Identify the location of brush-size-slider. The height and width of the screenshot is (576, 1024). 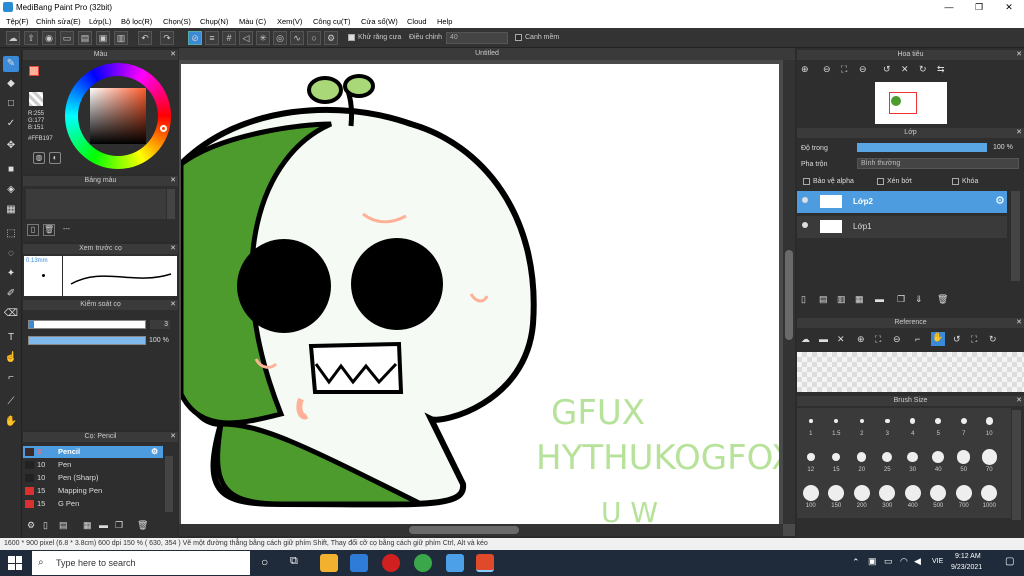
(87, 324).